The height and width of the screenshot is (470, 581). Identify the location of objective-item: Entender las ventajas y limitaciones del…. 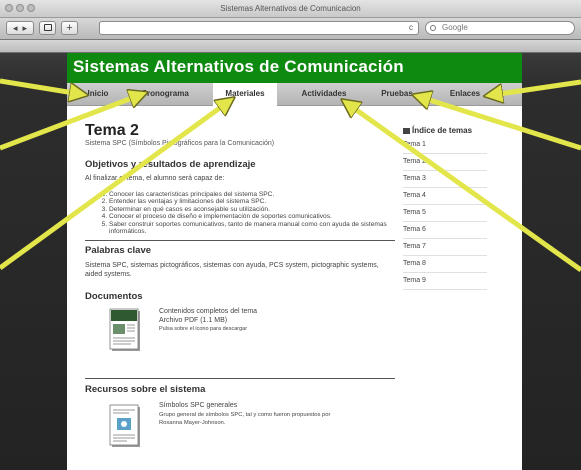
(252, 202).